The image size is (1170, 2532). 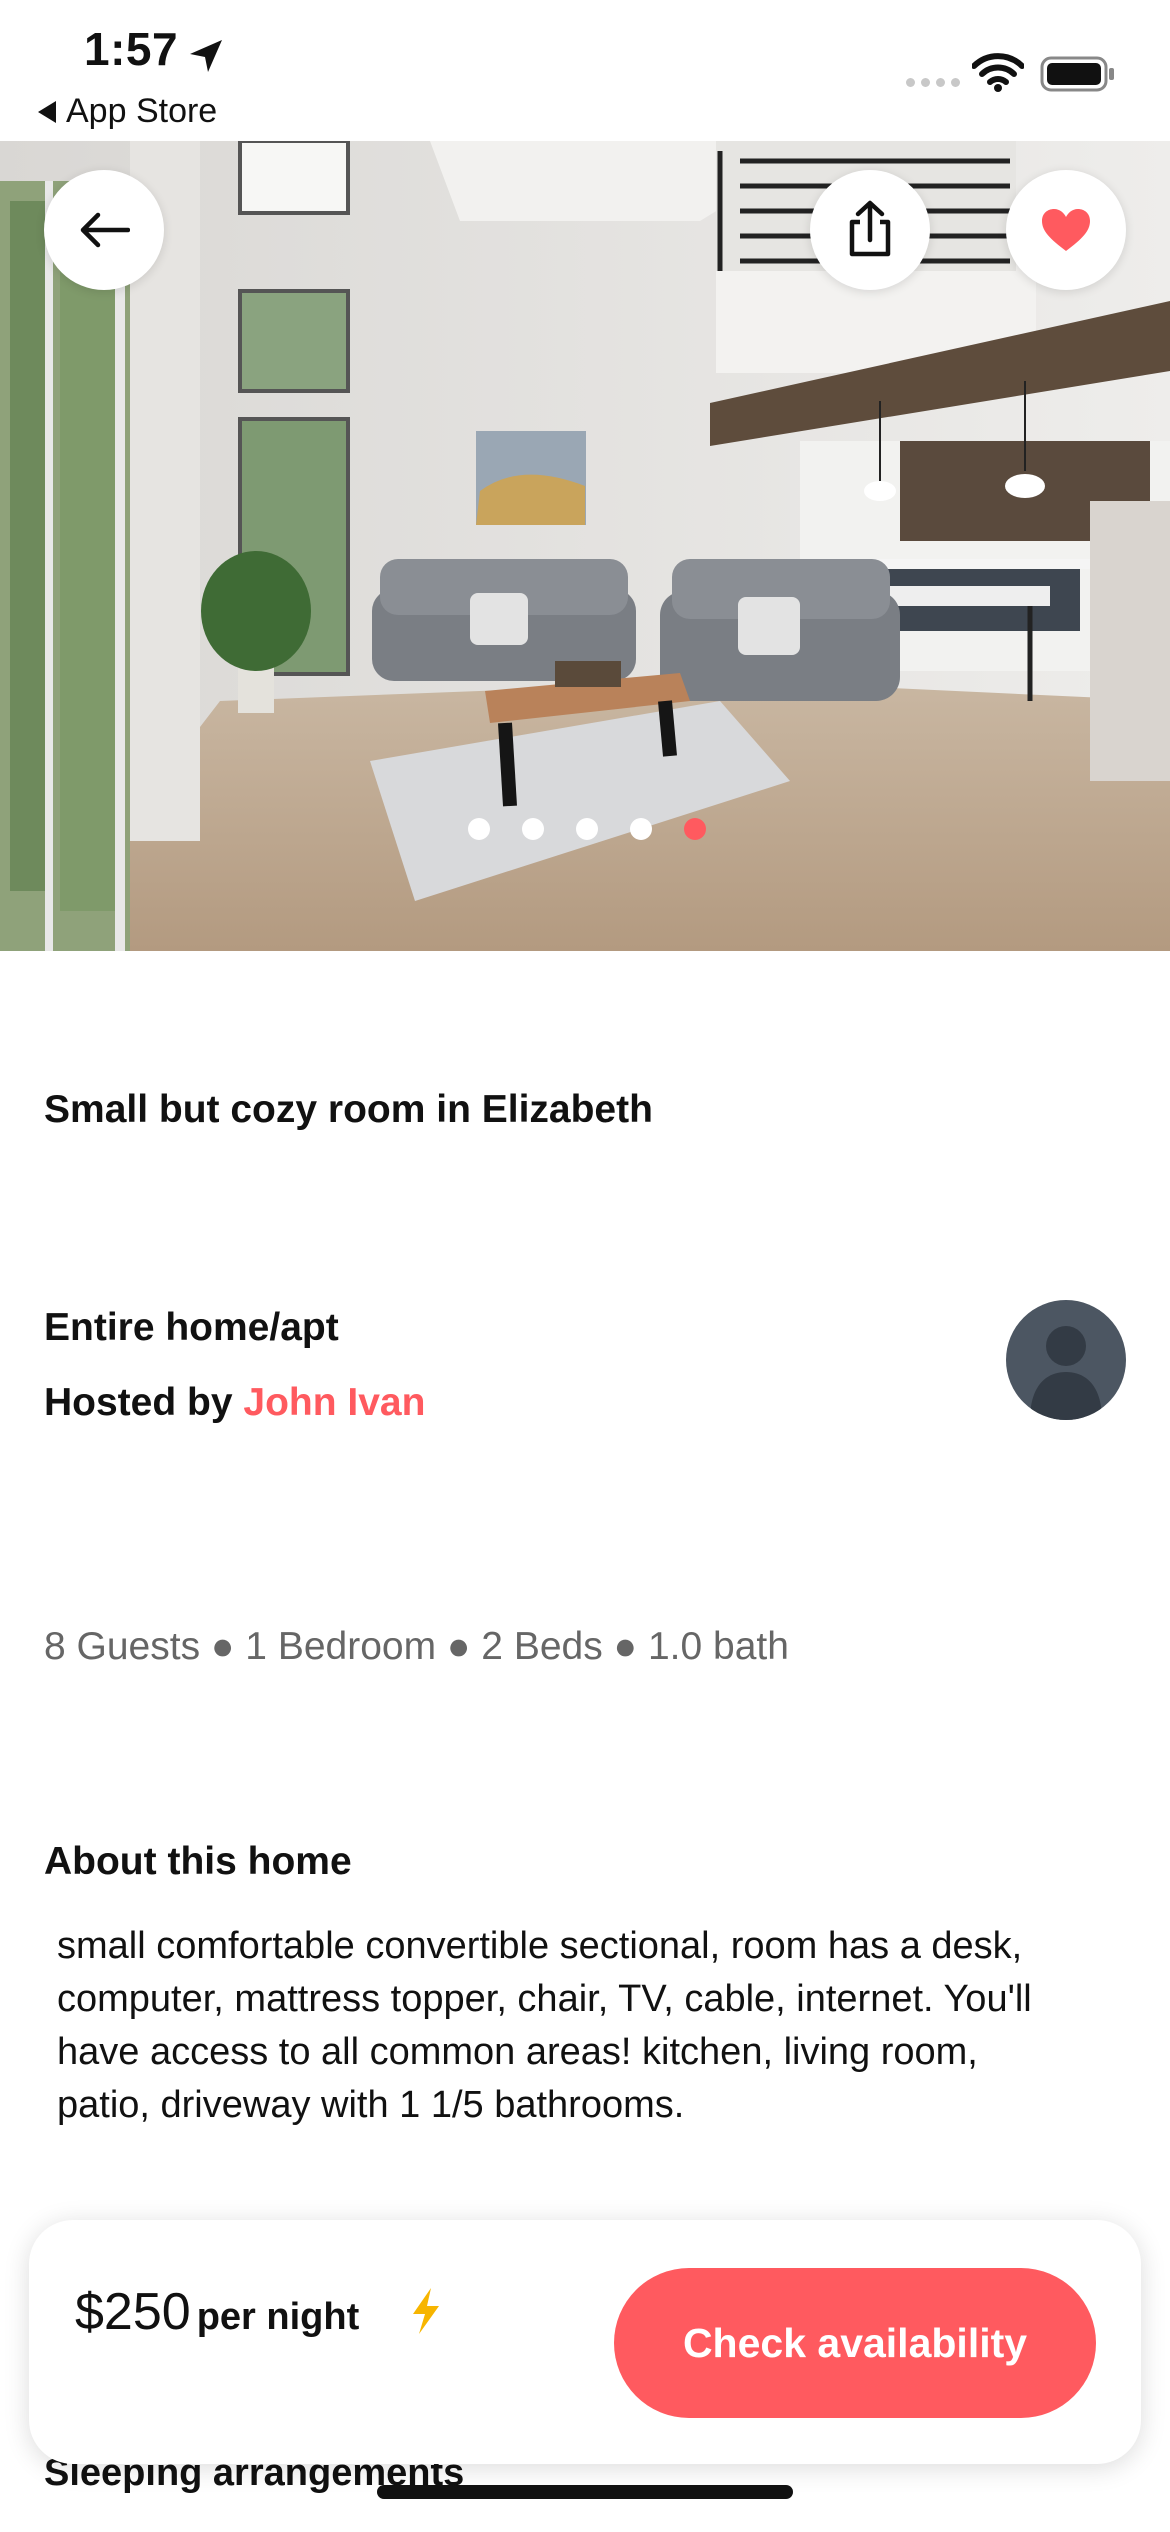 What do you see at coordinates (198, 1861) in the screenshot?
I see `about-heading: About this home` at bounding box center [198, 1861].